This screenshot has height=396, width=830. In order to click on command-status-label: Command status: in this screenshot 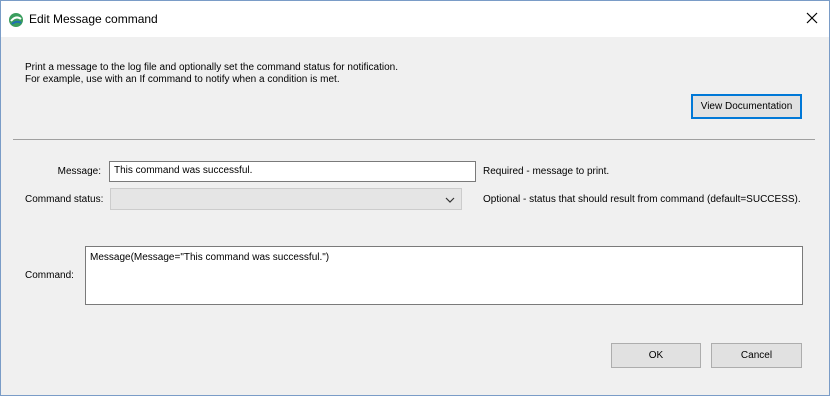, I will do `click(64, 199)`.